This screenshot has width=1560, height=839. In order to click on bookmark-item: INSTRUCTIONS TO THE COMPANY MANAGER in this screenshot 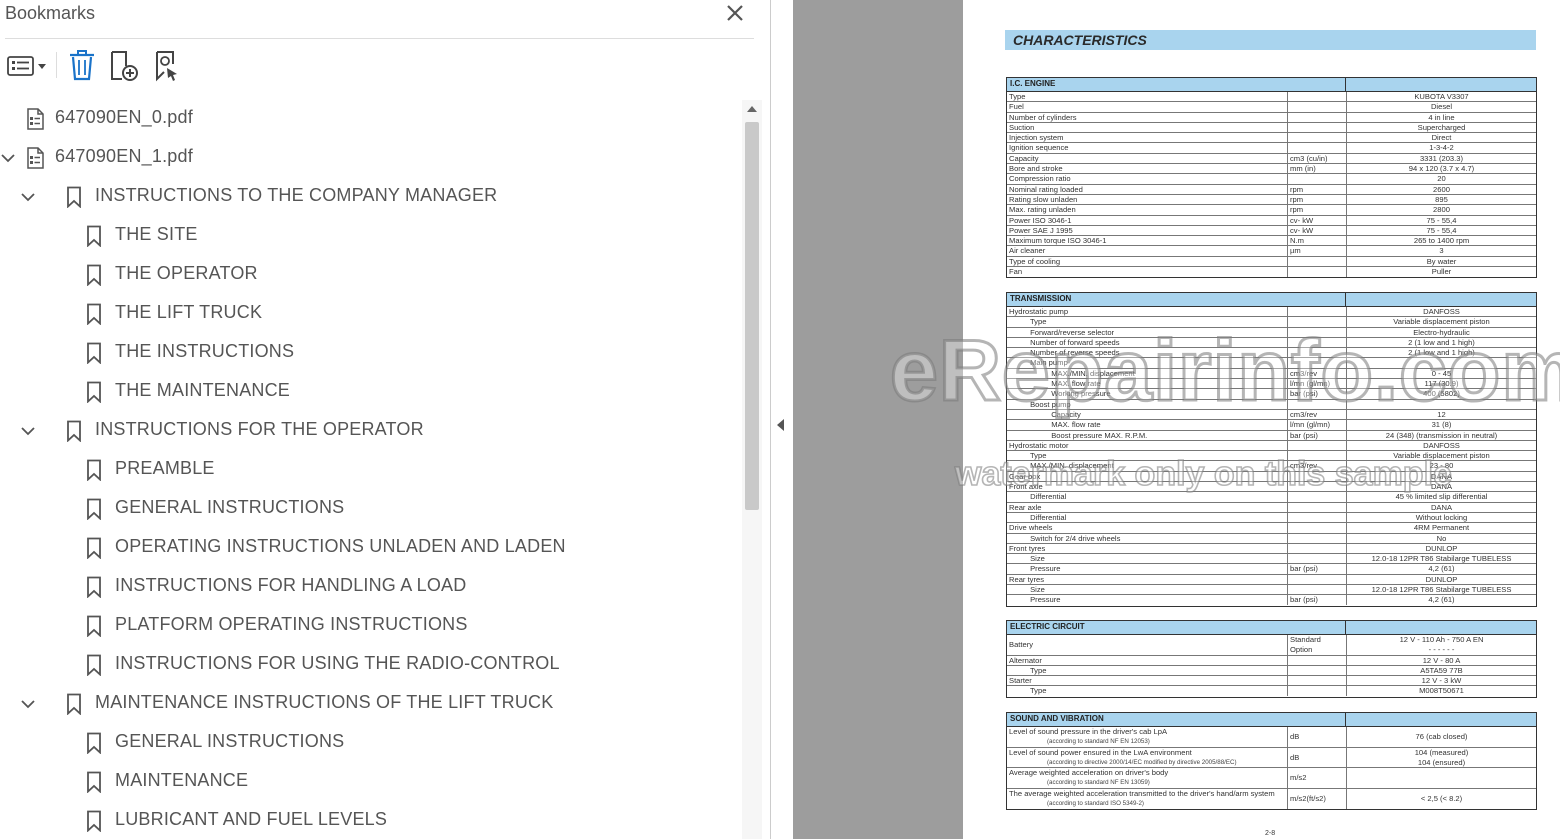, I will do `click(370, 197)`.